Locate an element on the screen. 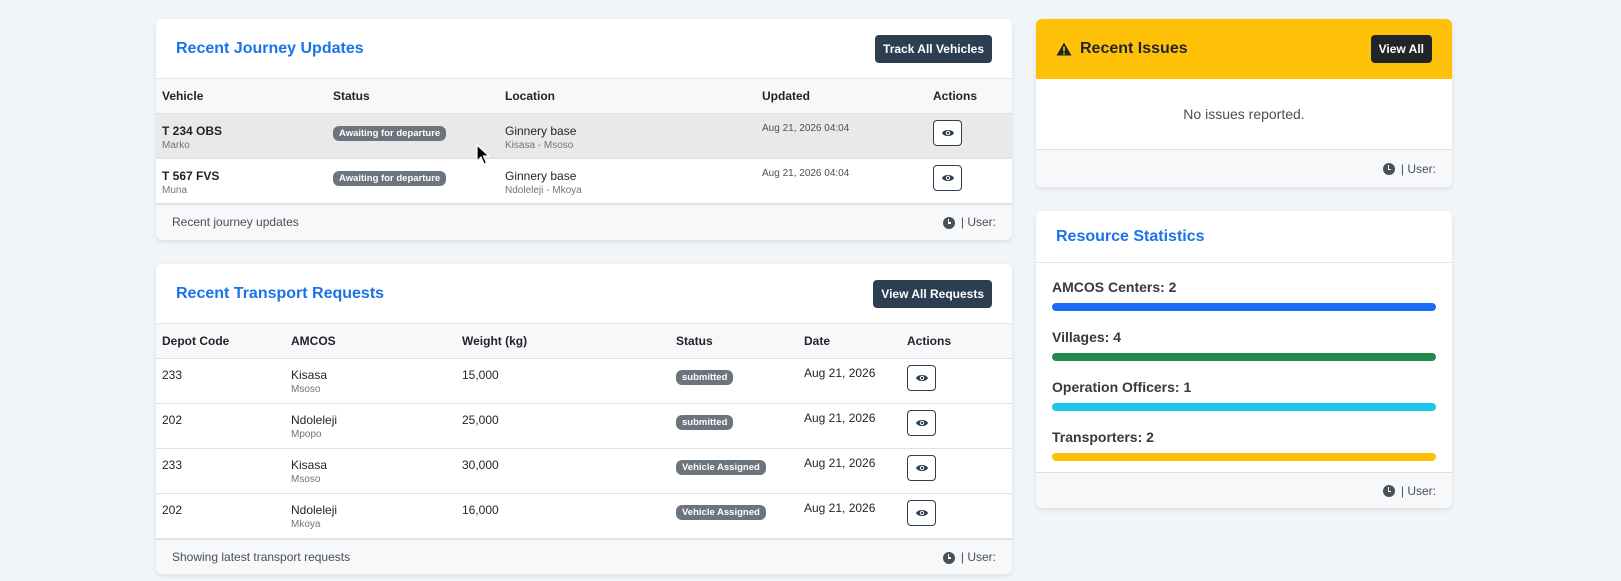 The image size is (1621, 581). warning-icon is located at coordinates (1064, 49).